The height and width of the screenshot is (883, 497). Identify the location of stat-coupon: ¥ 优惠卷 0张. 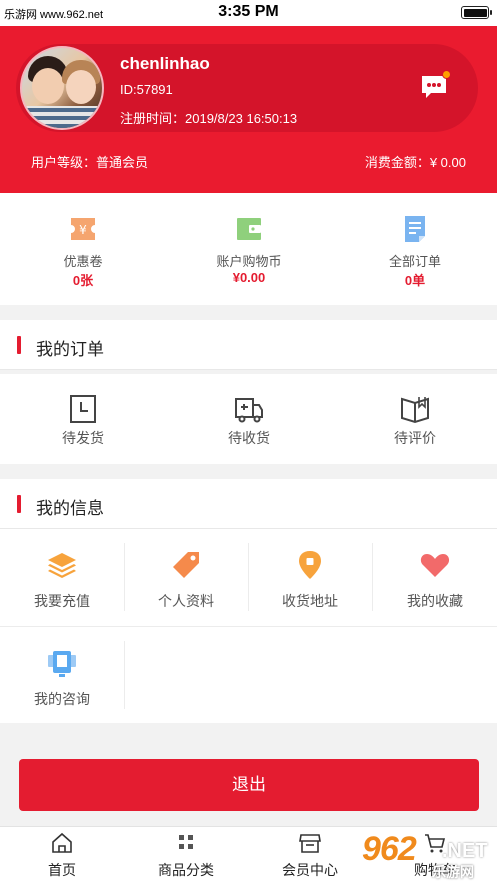
(83, 249).